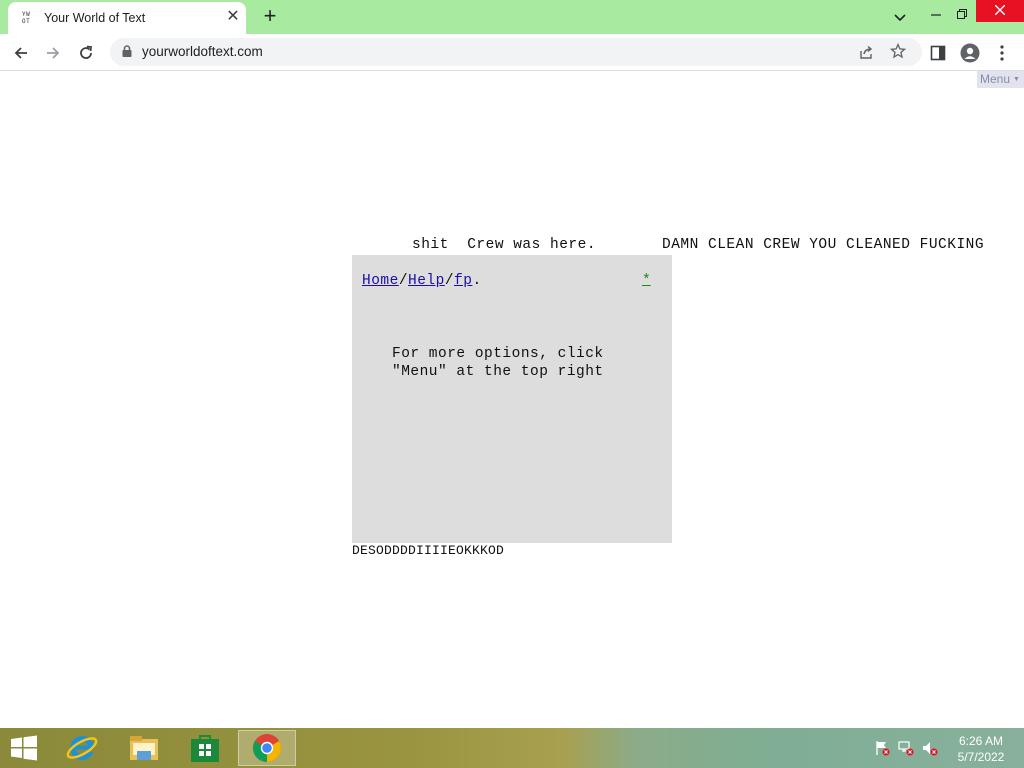 The width and height of the screenshot is (1024, 768). I want to click on back-arrow-icon, so click(20, 53).